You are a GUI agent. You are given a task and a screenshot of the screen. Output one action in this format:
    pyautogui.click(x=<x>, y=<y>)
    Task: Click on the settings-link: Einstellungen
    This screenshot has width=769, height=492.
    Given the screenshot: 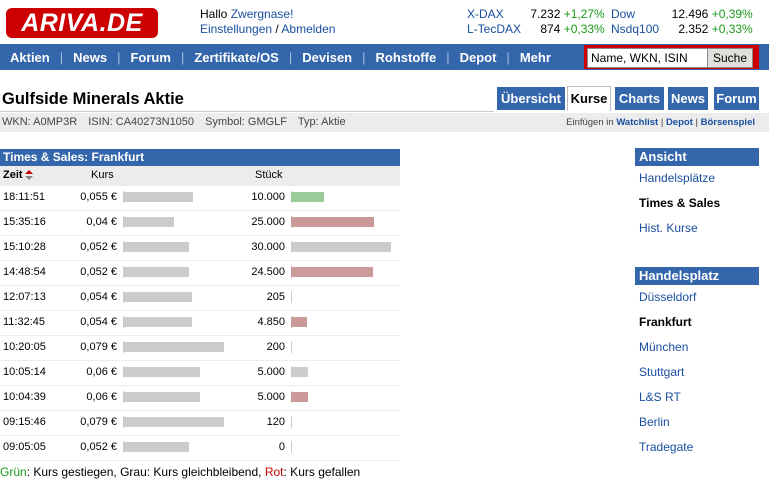 What is the action you would take?
    pyautogui.click(x=236, y=29)
    